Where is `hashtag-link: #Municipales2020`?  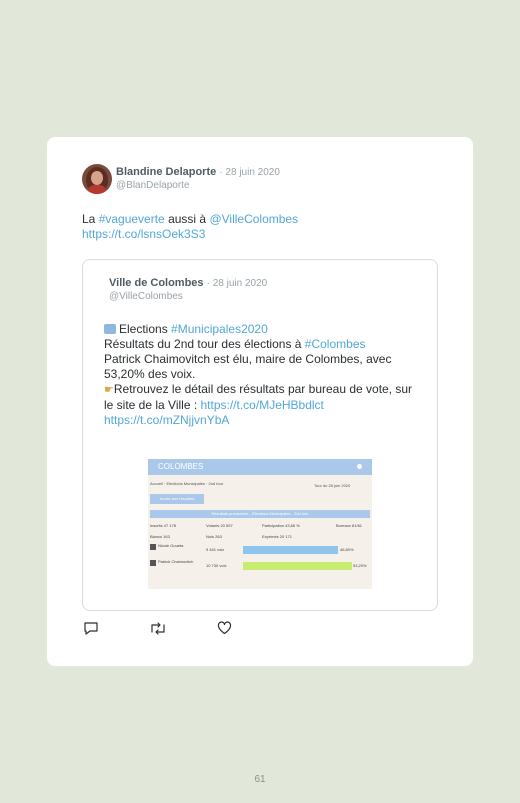
hashtag-link: #Municipales2020 is located at coordinates (219, 329).